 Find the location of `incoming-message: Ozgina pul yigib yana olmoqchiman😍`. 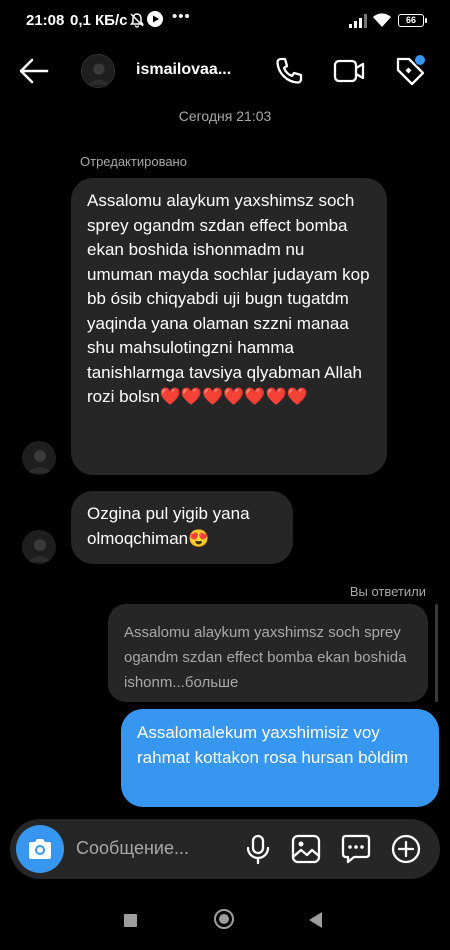

incoming-message: Ozgina pul yigib yana olmoqchiman😍 is located at coordinates (182, 527).